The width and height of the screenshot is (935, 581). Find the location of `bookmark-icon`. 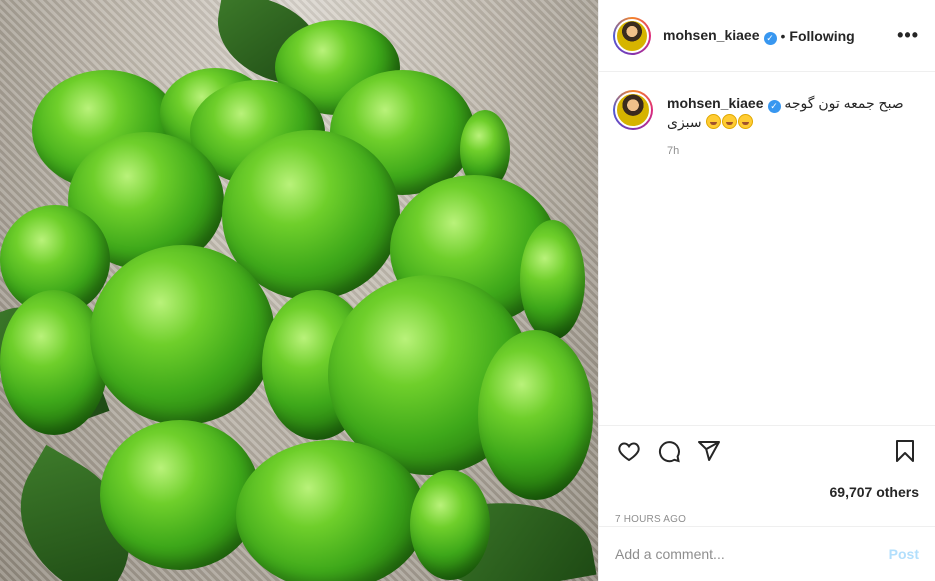

bookmark-icon is located at coordinates (905, 451).